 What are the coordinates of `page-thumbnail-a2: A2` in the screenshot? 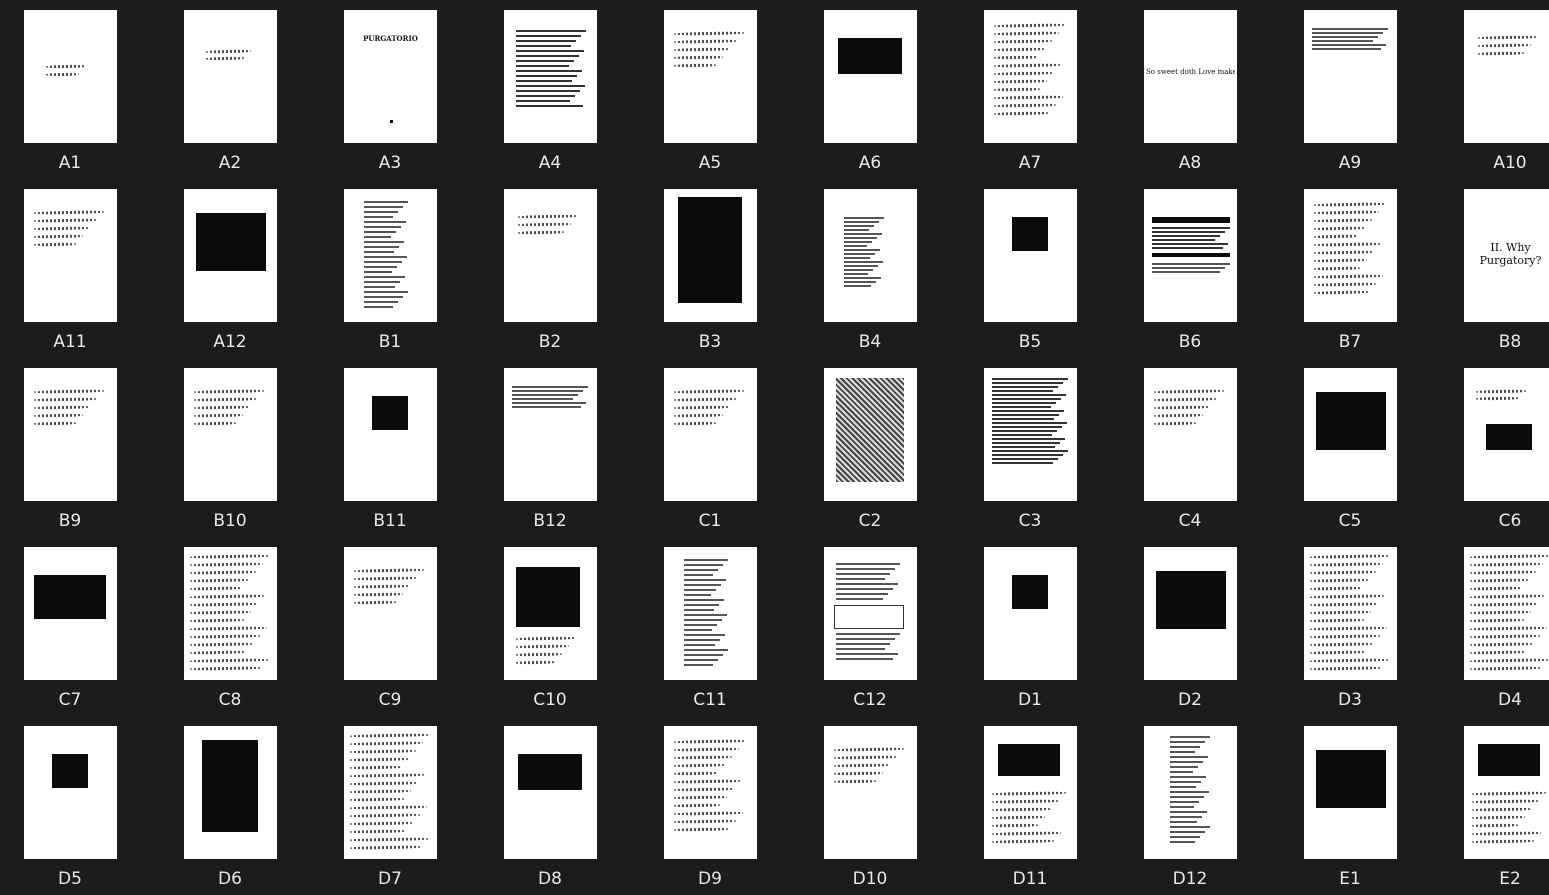 It's located at (230, 89).